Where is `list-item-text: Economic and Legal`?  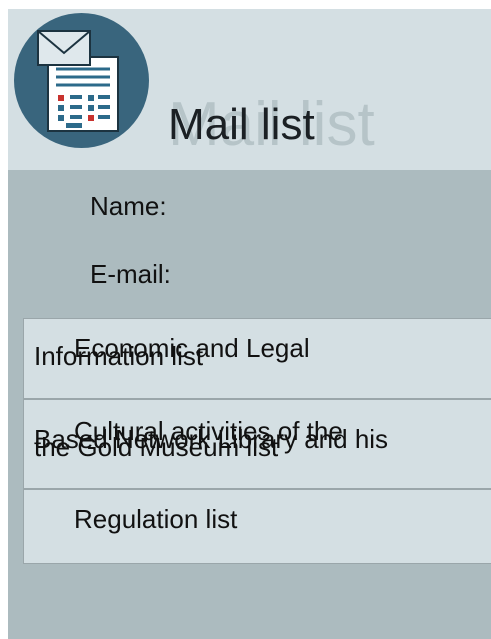 list-item-text: Economic and Legal is located at coordinates (192, 348).